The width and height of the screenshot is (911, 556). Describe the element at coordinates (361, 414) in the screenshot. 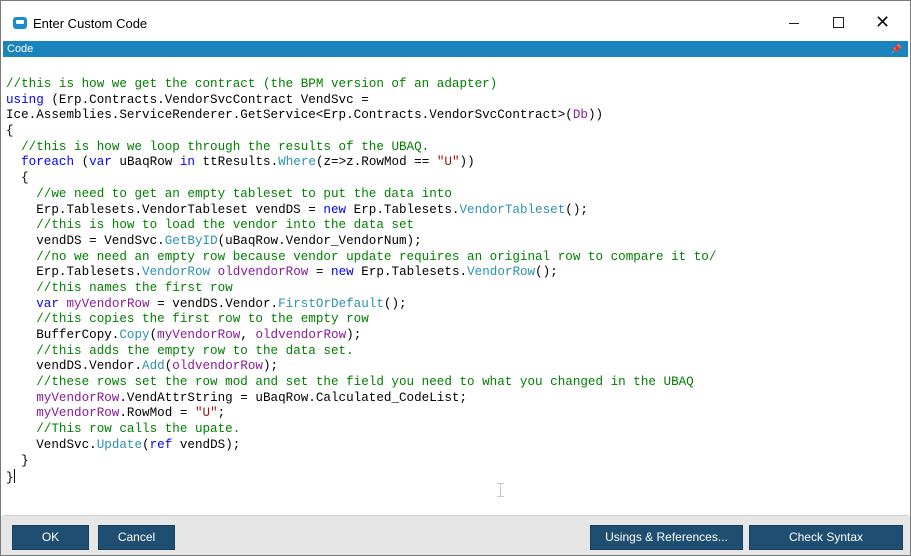

I see `code-line: myVendorRow.RowMod = "U";` at that location.